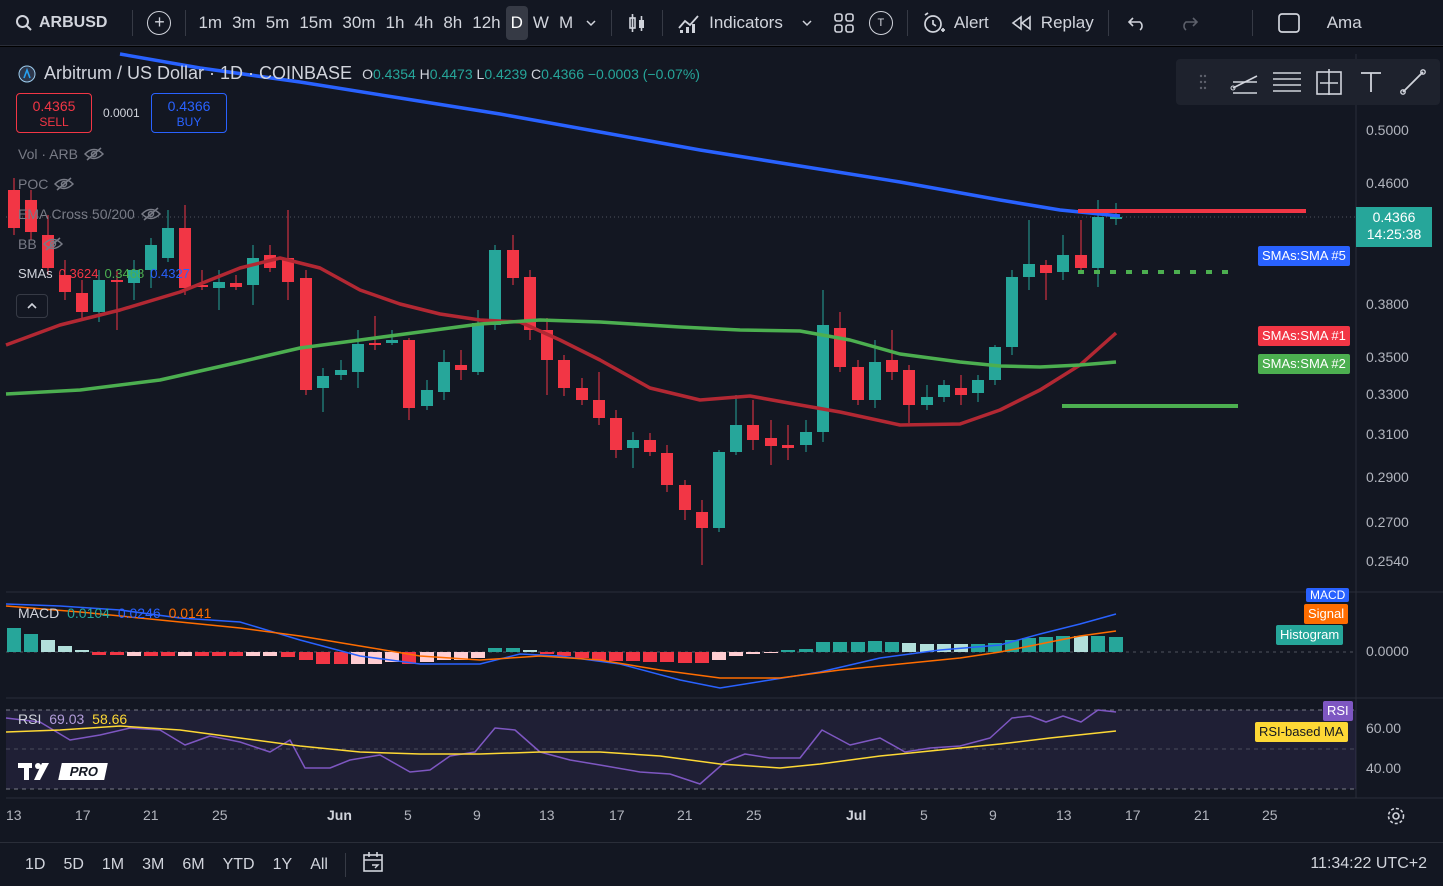 The width and height of the screenshot is (1443, 886). What do you see at coordinates (374, 864) in the screenshot?
I see `goto-date-button` at bounding box center [374, 864].